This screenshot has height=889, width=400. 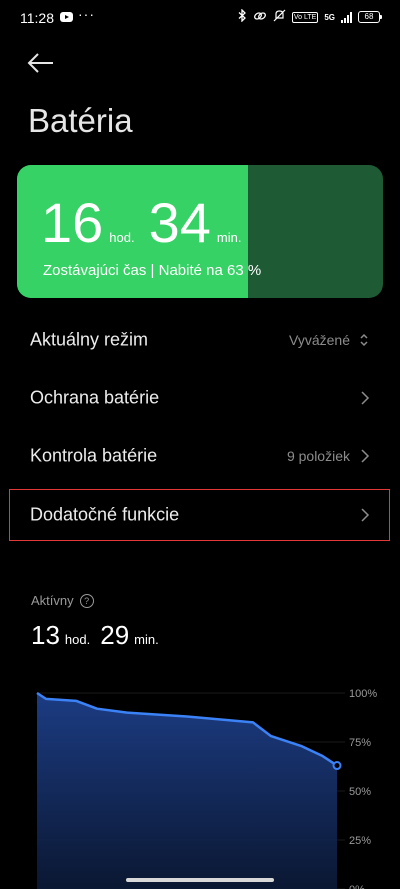 I want to click on battery-icon: 68, so click(x=370, y=17).